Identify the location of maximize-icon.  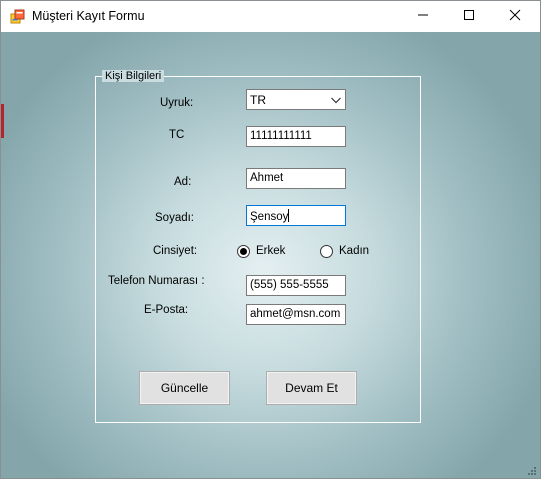
(469, 16).